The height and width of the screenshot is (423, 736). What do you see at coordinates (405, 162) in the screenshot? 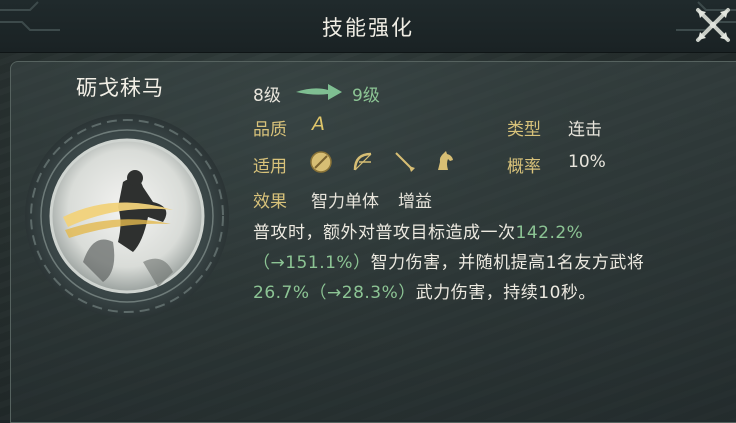
I see `spear-icon` at bounding box center [405, 162].